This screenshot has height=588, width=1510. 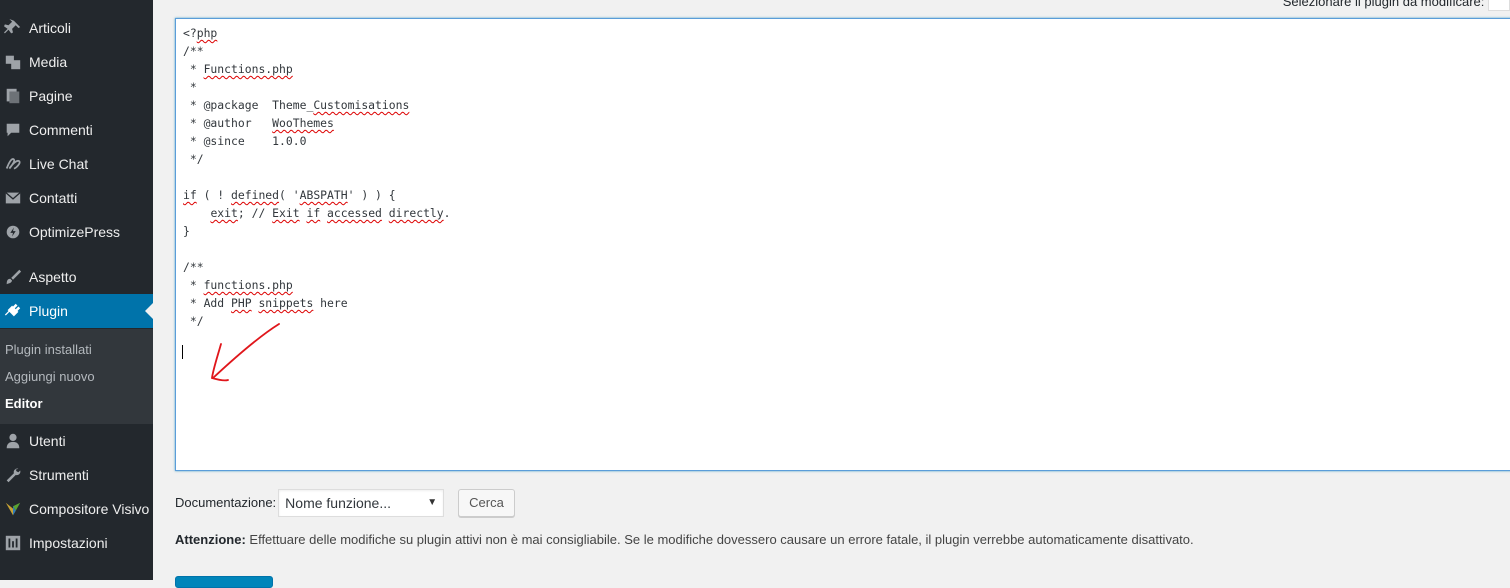 What do you see at coordinates (13, 28) in the screenshot?
I see `pushpin-icon` at bounding box center [13, 28].